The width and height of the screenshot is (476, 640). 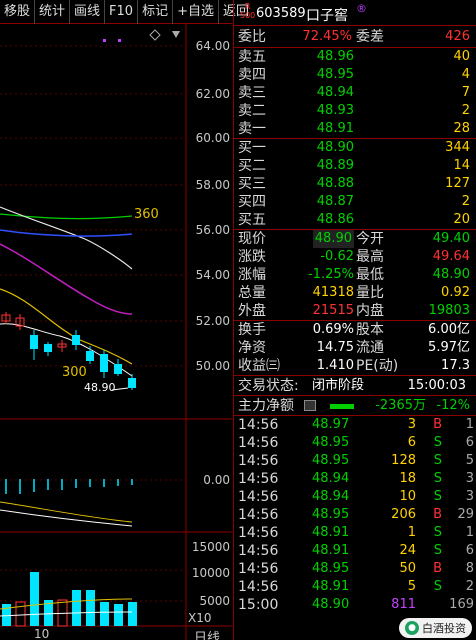 I want to click on triangle-down-icon, so click(x=176, y=34).